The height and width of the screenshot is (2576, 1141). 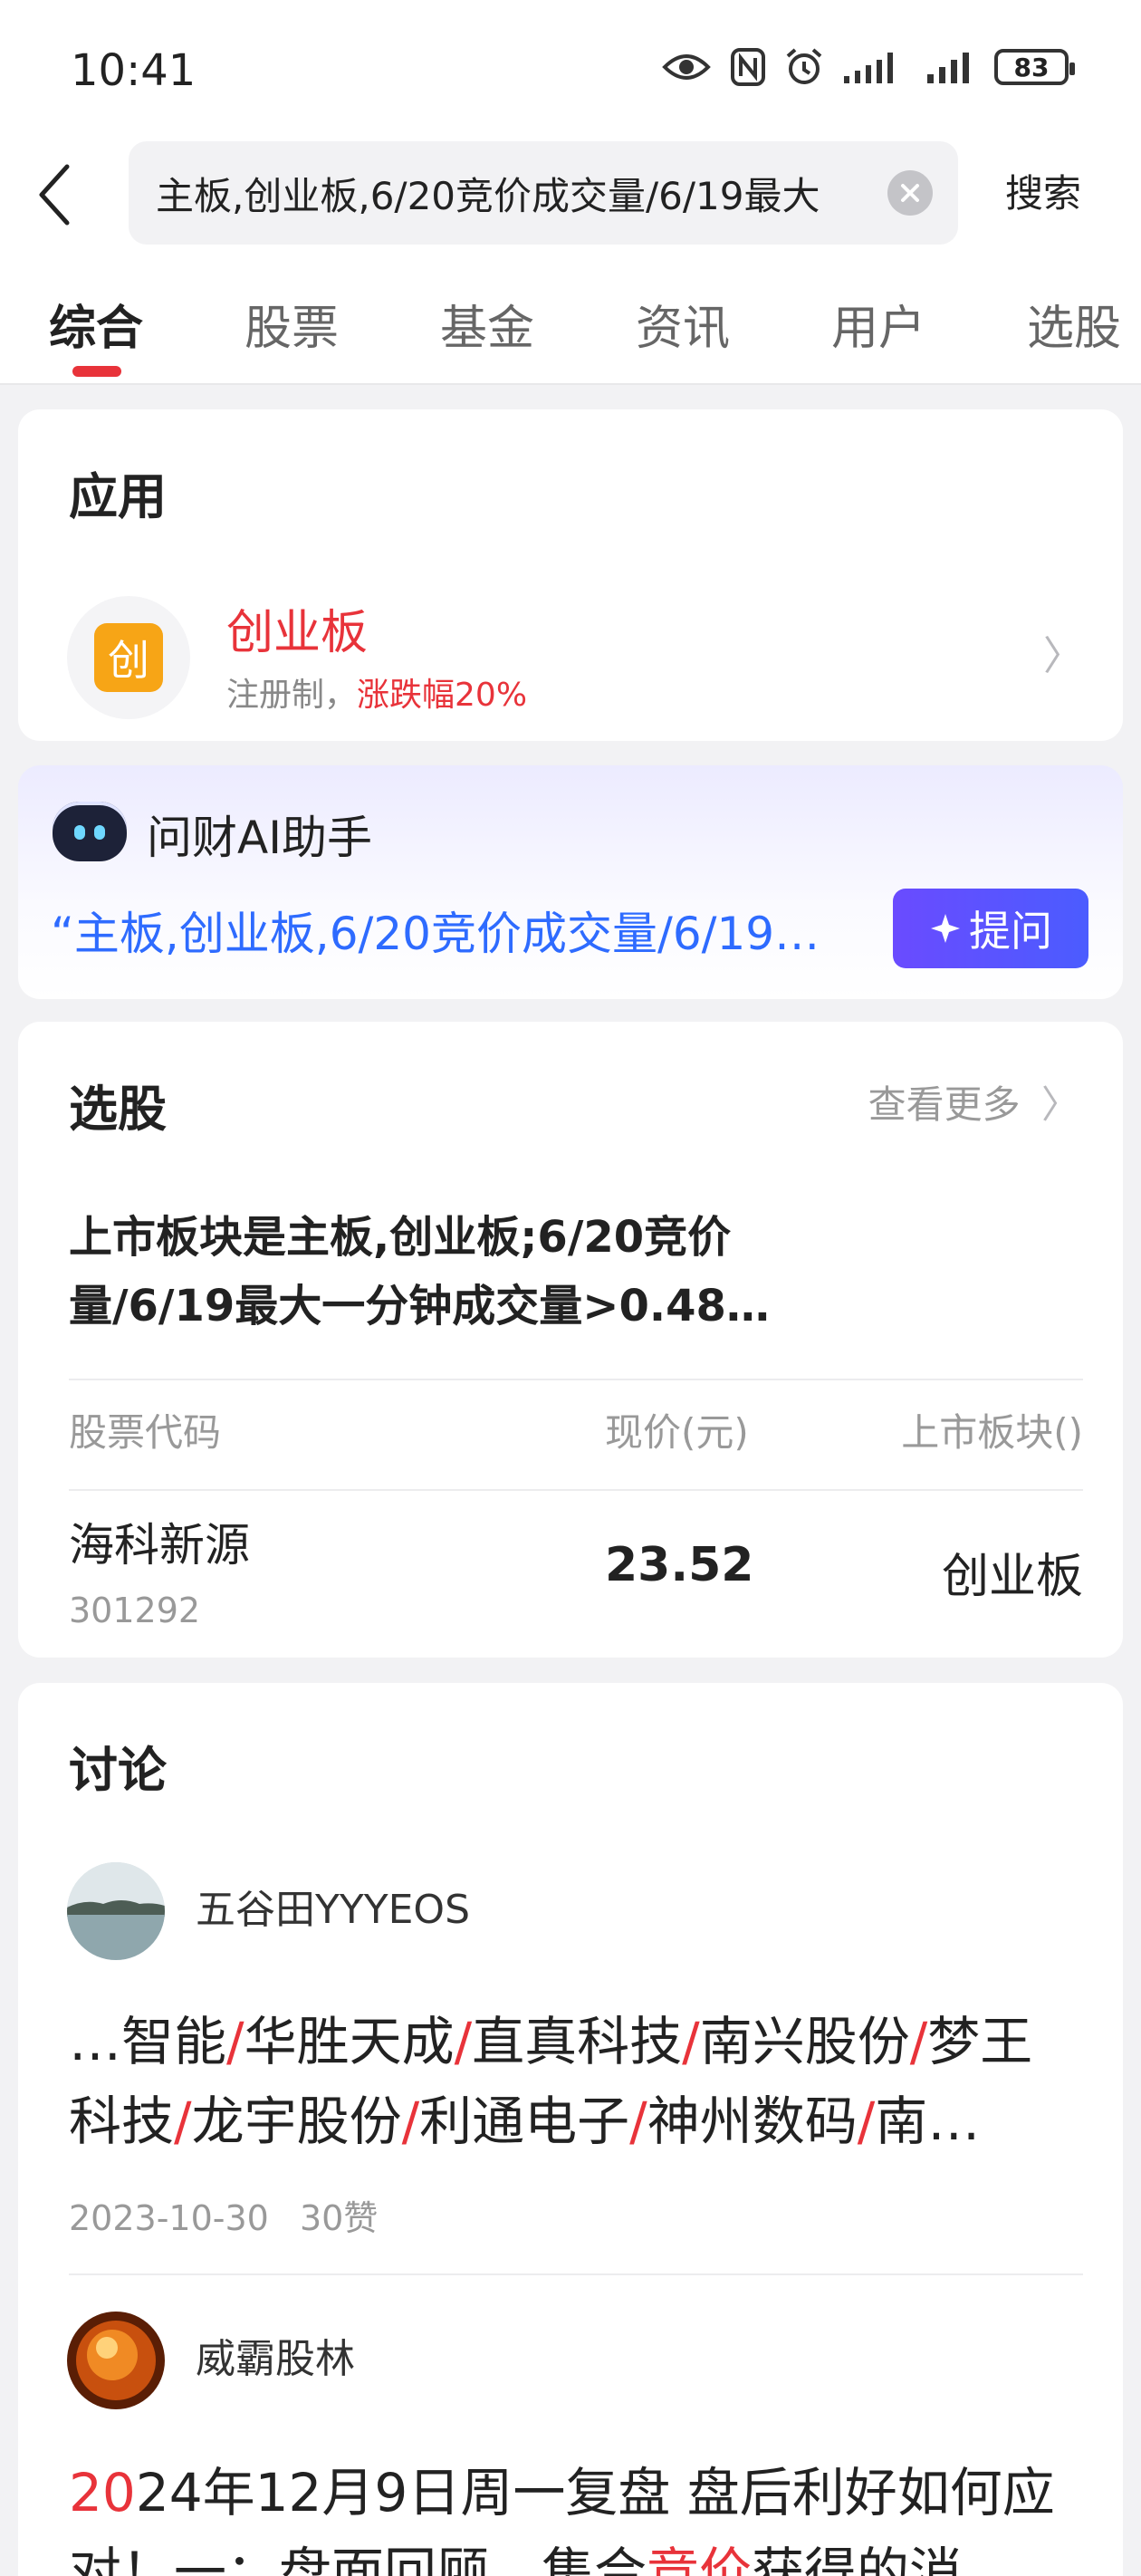 What do you see at coordinates (570, 575) in the screenshot?
I see `apps-card: 应用 创 创业板 注册制，涨跌幅20% 〉` at bounding box center [570, 575].